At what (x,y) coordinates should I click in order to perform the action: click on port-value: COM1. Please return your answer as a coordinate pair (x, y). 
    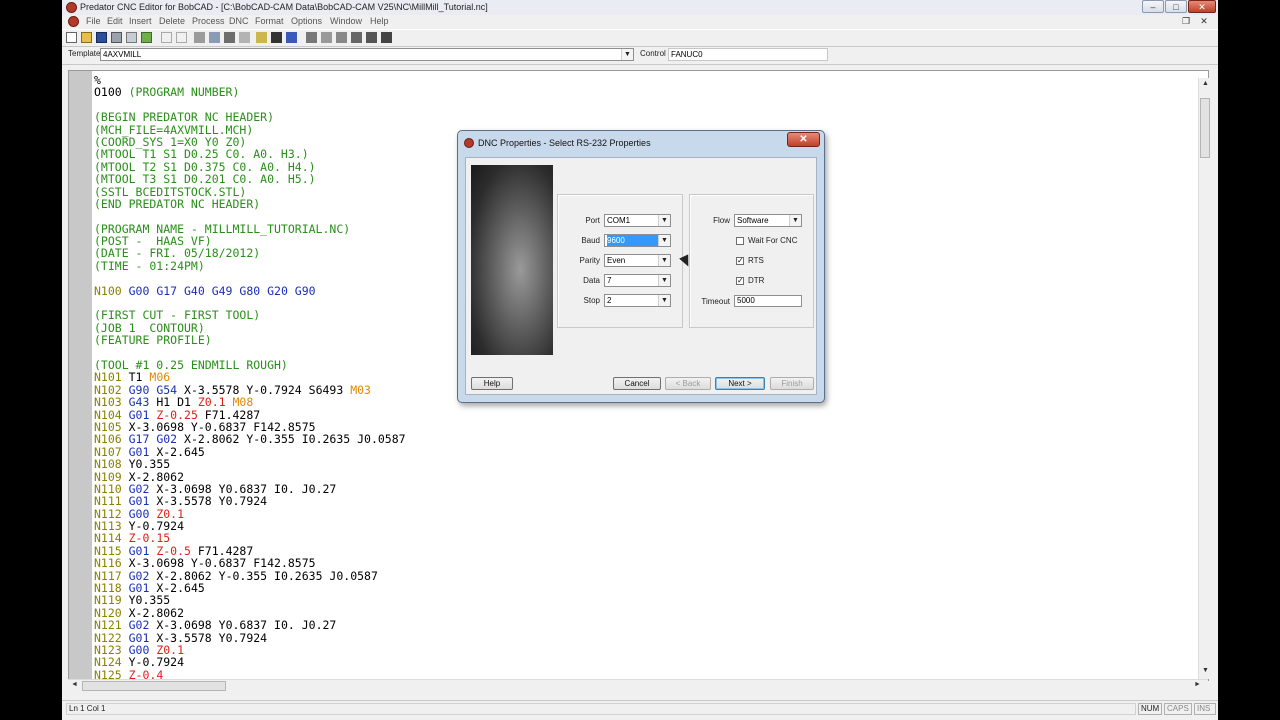
    Looking at the image, I should click on (619, 220).